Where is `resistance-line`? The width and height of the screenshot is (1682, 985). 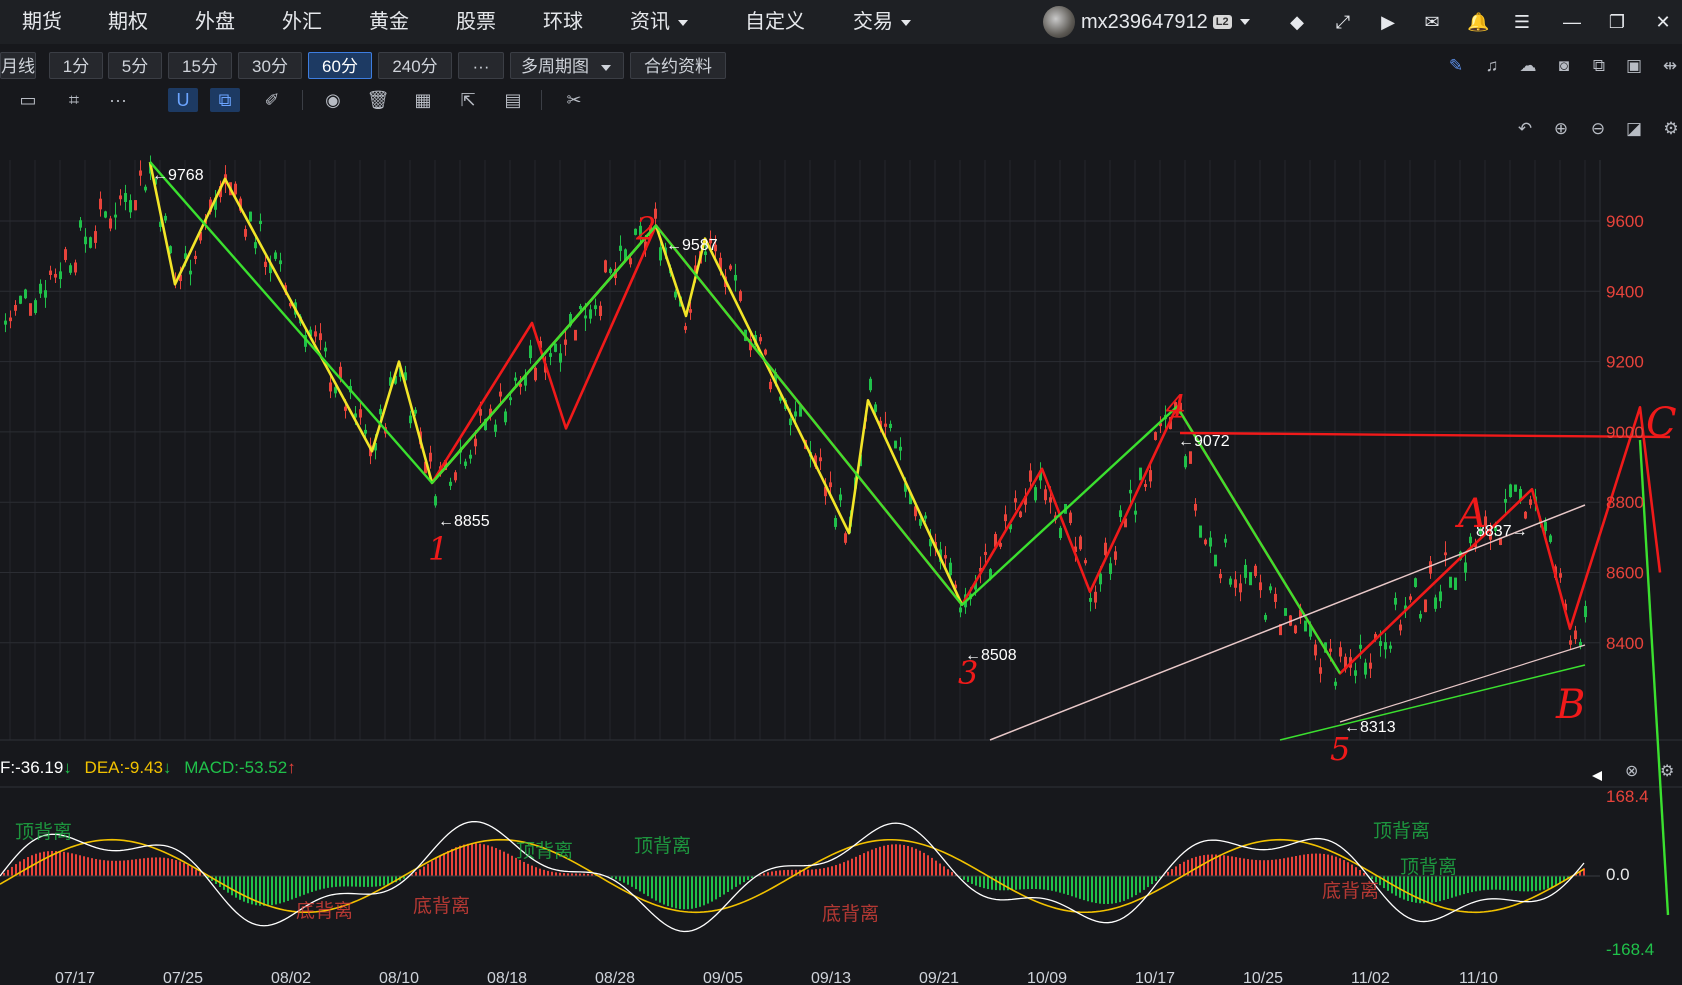 resistance-line is located at coordinates (1425, 435).